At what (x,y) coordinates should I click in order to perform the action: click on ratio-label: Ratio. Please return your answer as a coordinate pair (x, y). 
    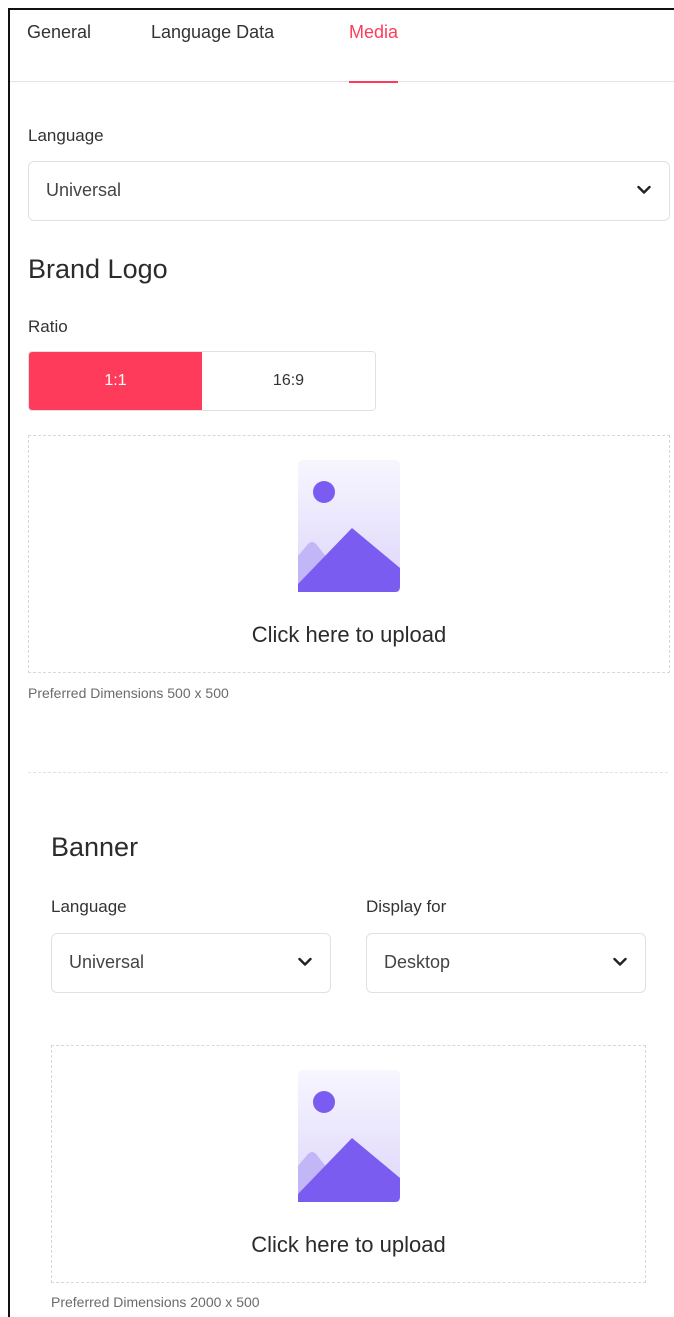
    Looking at the image, I should click on (48, 326).